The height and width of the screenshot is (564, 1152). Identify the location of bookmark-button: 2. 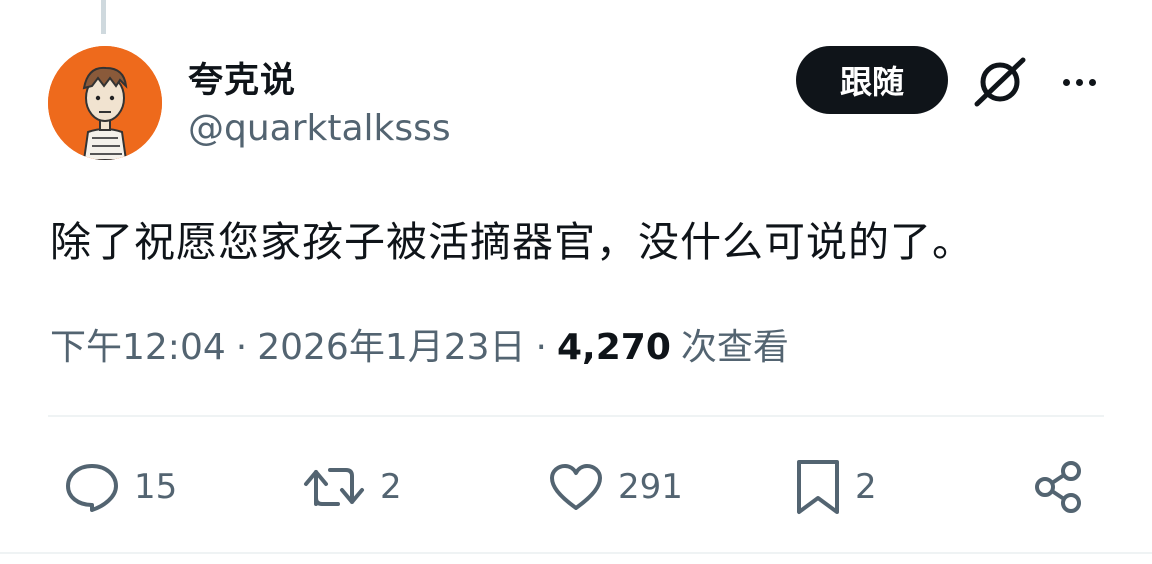
(836, 487).